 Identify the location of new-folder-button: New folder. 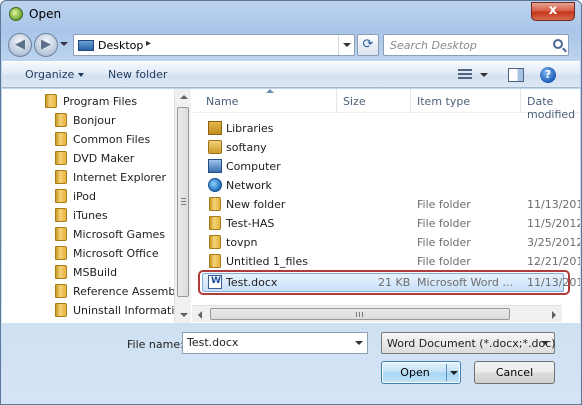
(137, 74).